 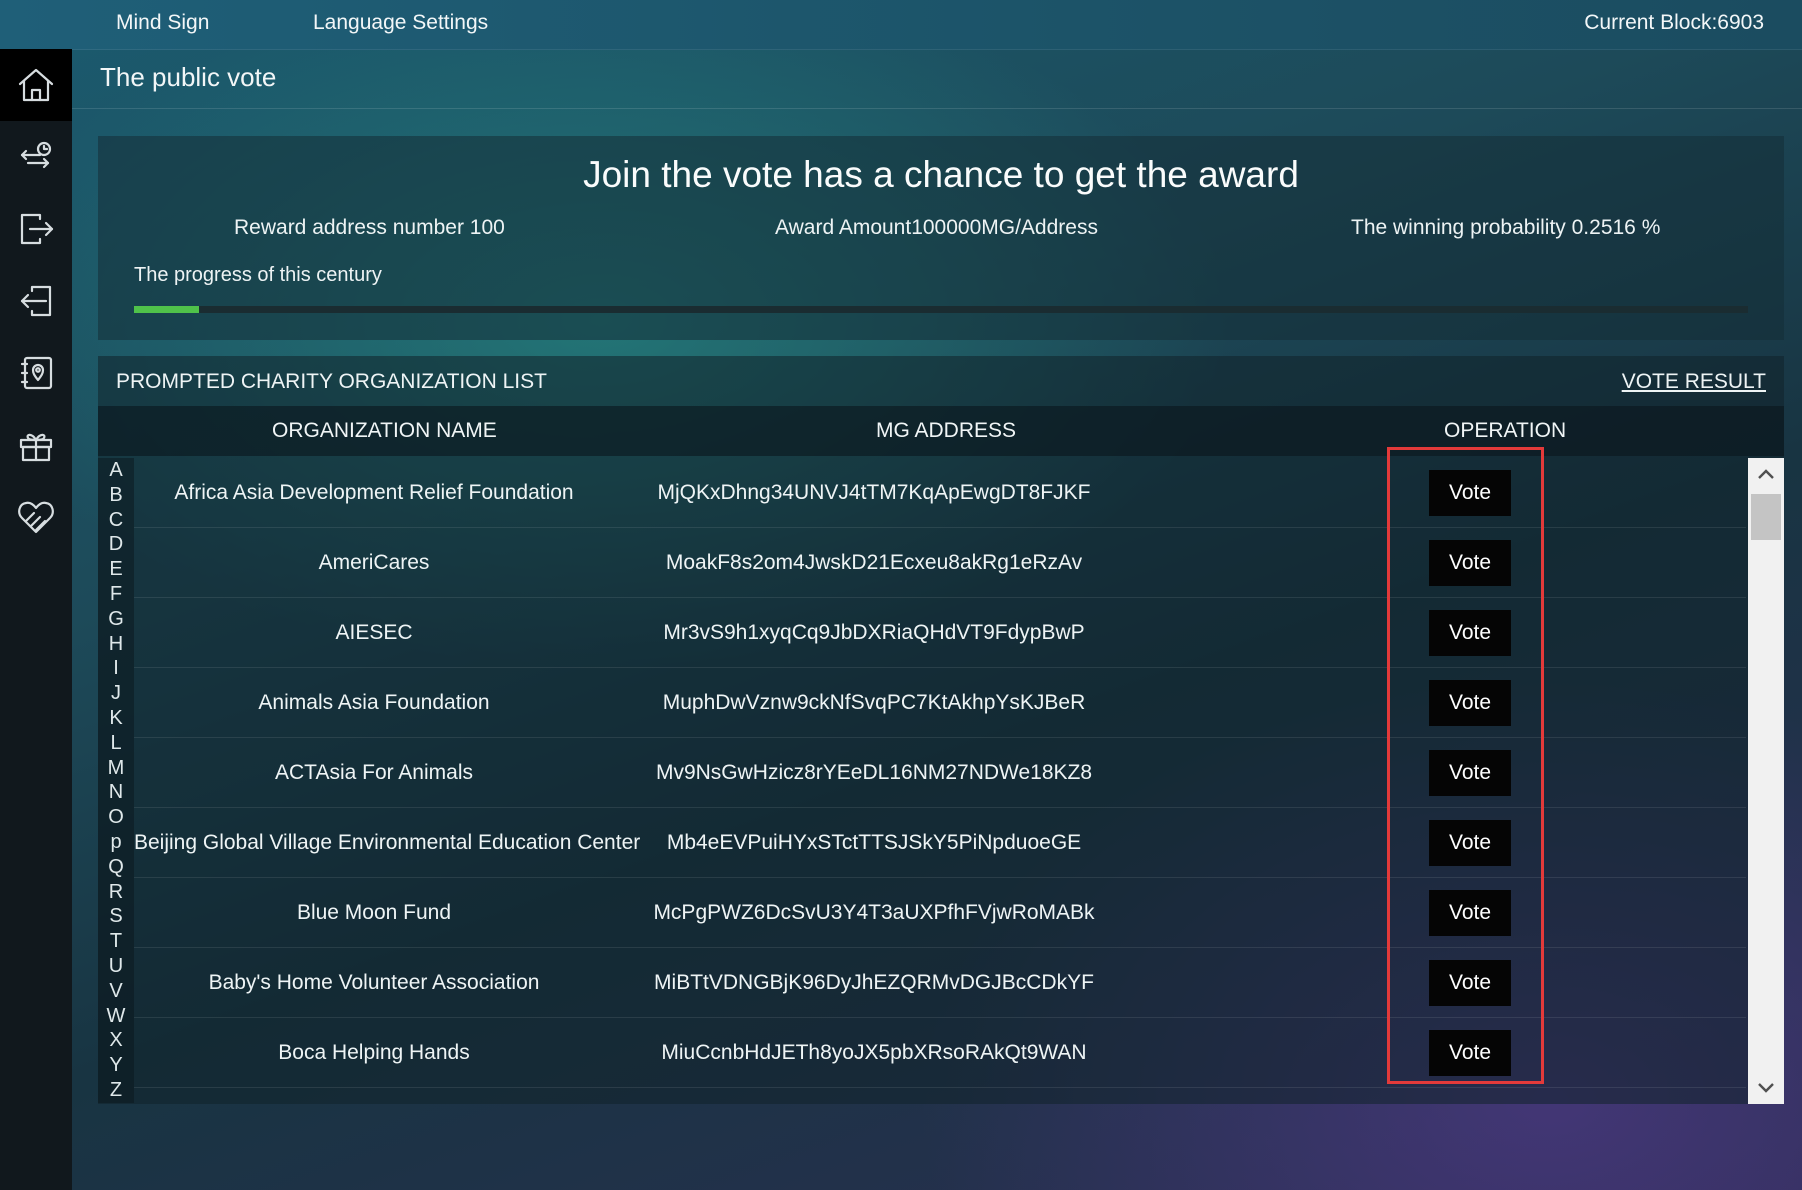 I want to click on transfer-history-icon, so click(x=36, y=155).